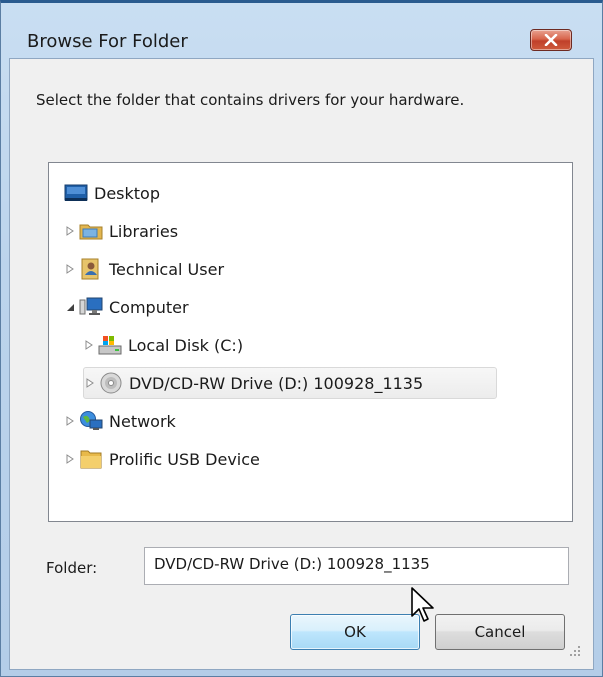 This screenshot has width=603, height=677. What do you see at coordinates (72, 568) in the screenshot?
I see `folder-label: Folder:` at bounding box center [72, 568].